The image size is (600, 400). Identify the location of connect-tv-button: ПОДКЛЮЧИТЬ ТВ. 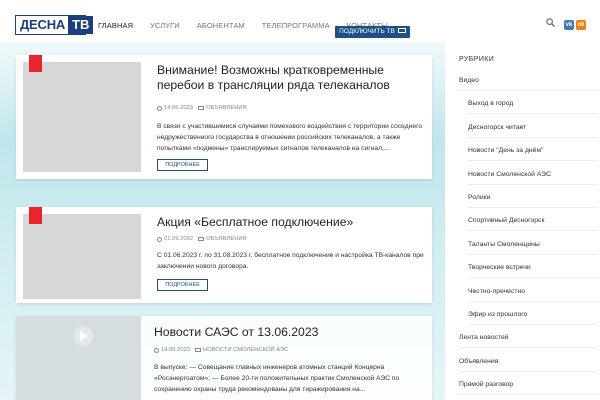
(372, 32).